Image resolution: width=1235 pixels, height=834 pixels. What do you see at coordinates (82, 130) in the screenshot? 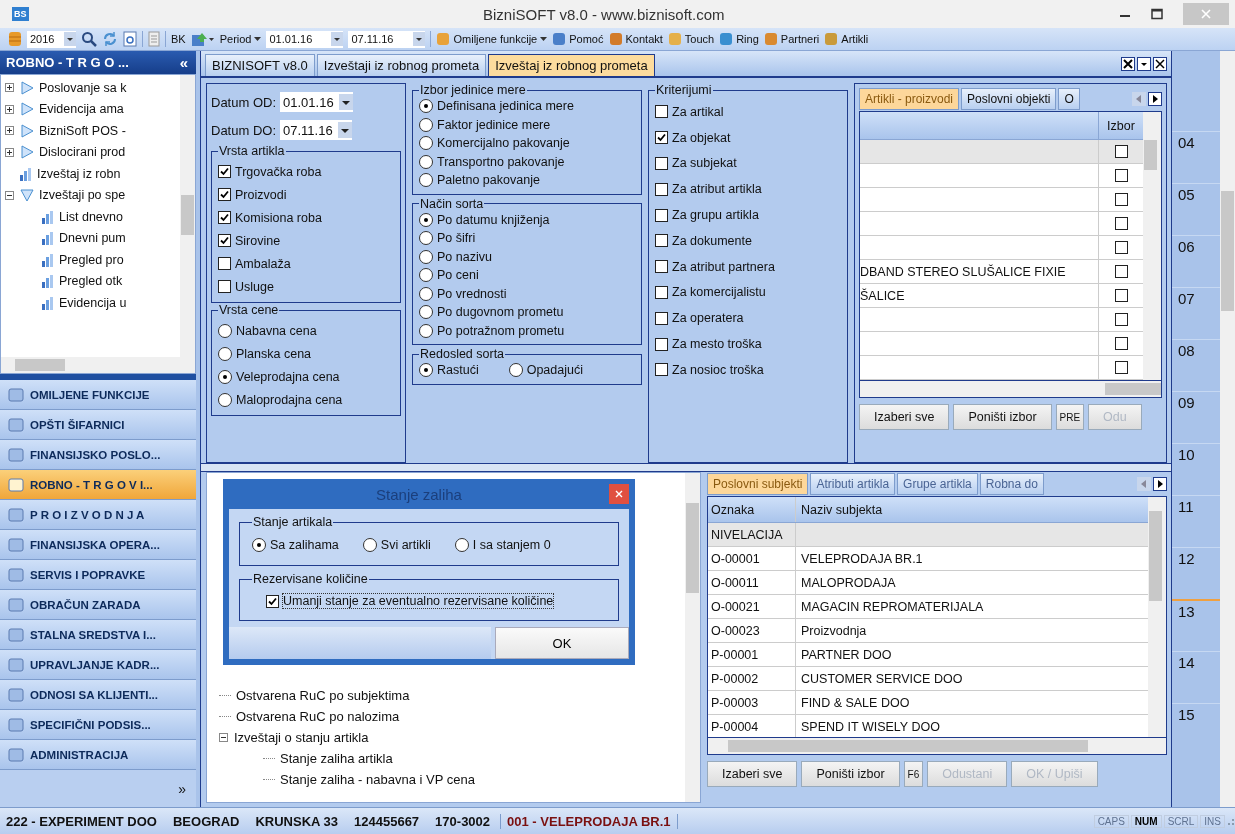
I see `tree-item: BizniSoft POS -` at bounding box center [82, 130].